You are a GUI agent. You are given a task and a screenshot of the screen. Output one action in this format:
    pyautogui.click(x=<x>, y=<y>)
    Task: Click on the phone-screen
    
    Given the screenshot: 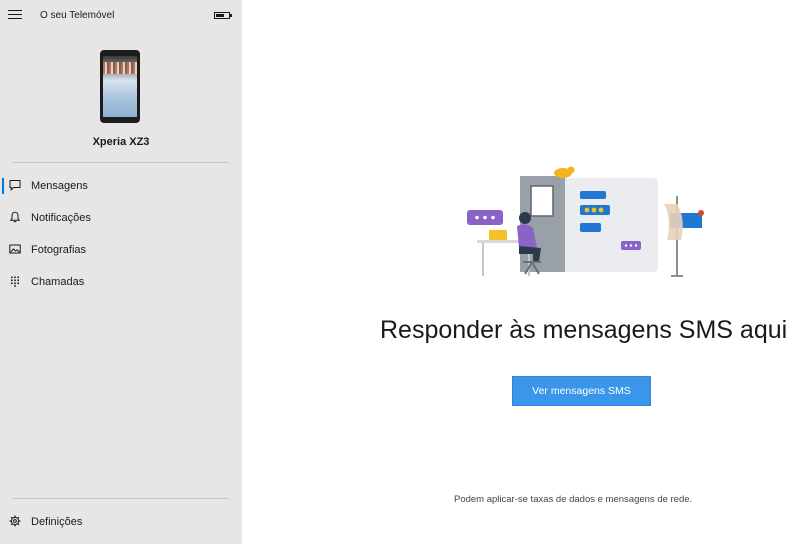 What is the action you would take?
    pyautogui.click(x=120, y=86)
    